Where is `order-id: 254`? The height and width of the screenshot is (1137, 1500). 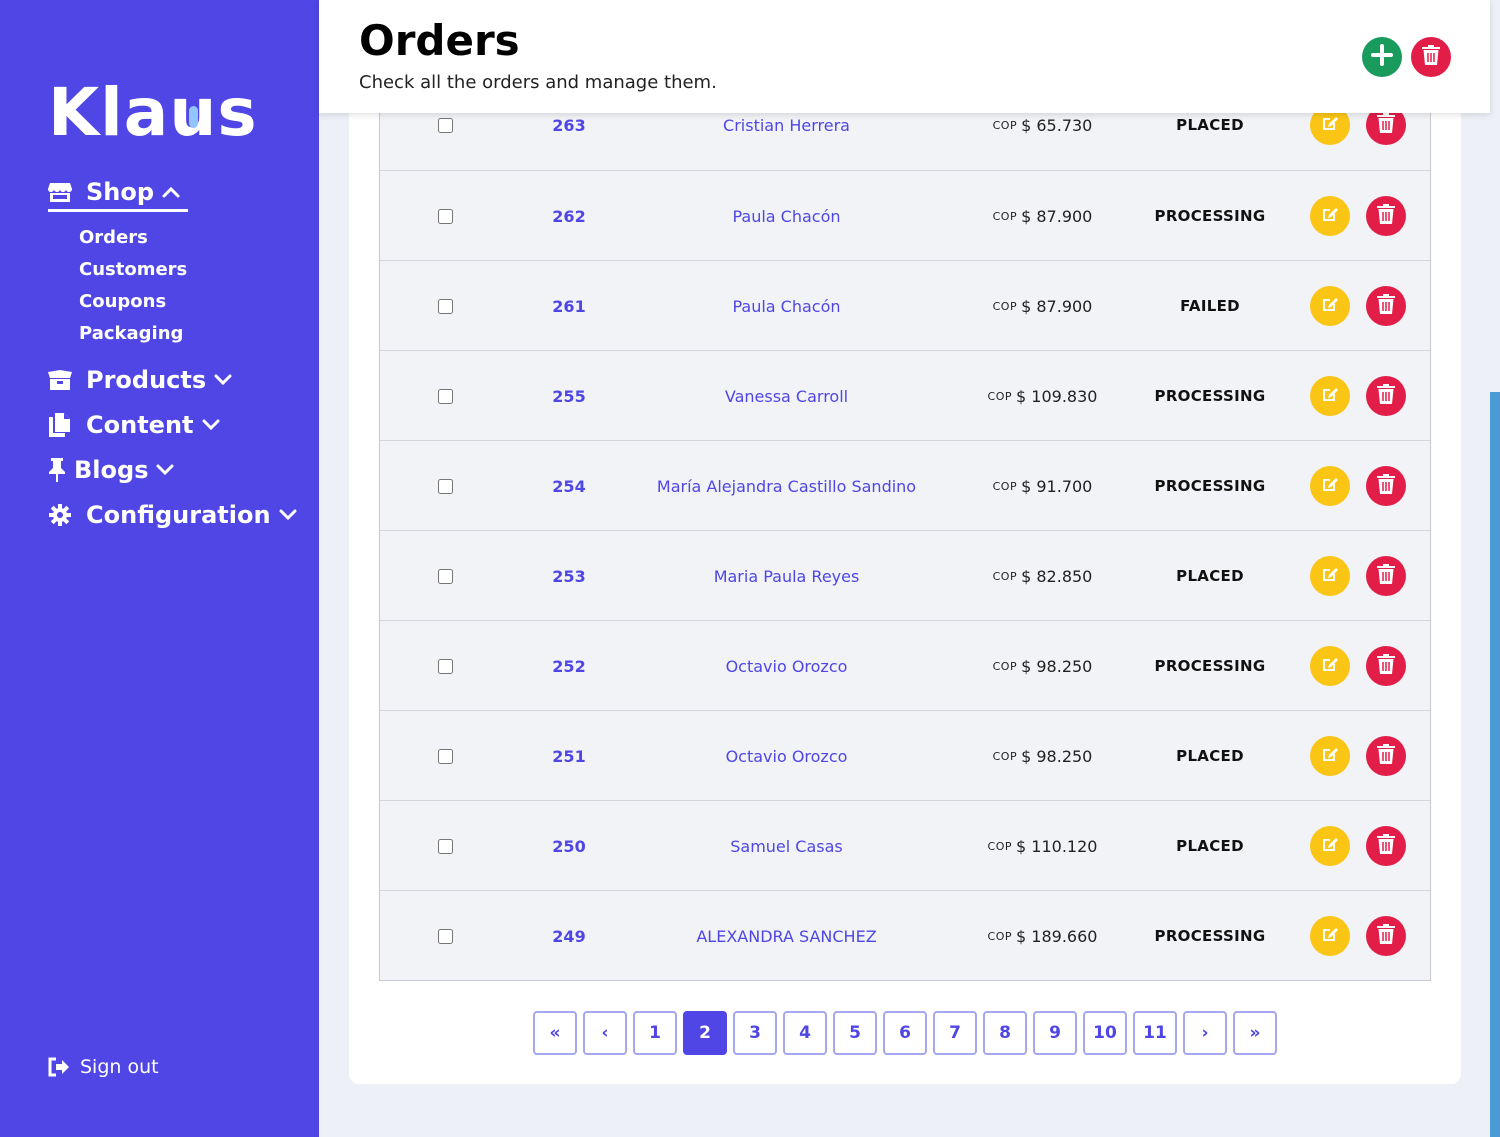
order-id: 254 is located at coordinates (569, 486).